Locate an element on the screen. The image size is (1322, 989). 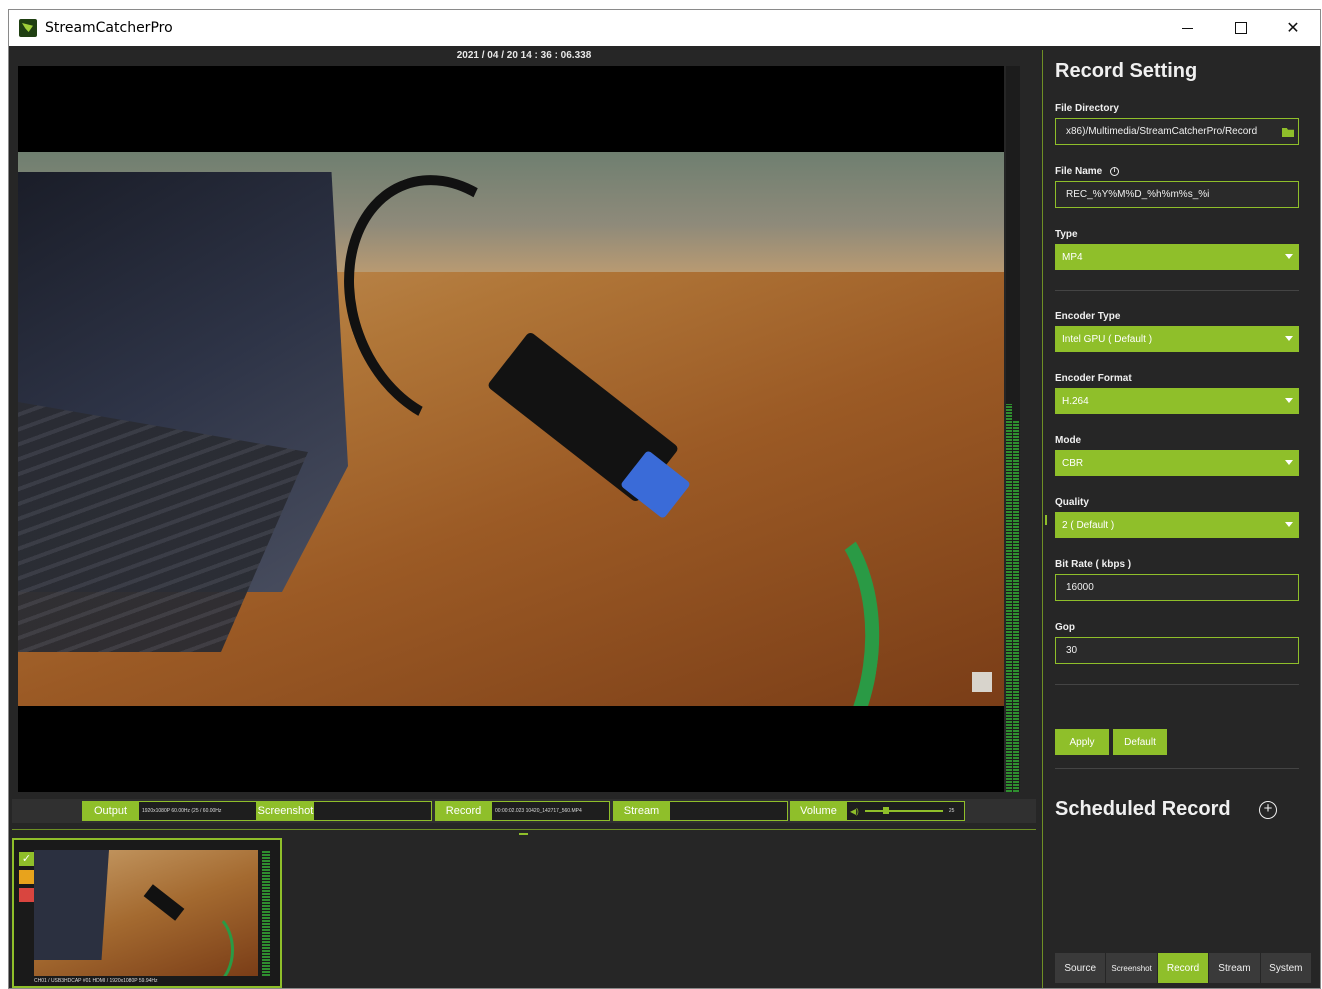
file-directory-field: x86)/Multimedia/StreamCatcherPro/Record is located at coordinates (1177, 131).